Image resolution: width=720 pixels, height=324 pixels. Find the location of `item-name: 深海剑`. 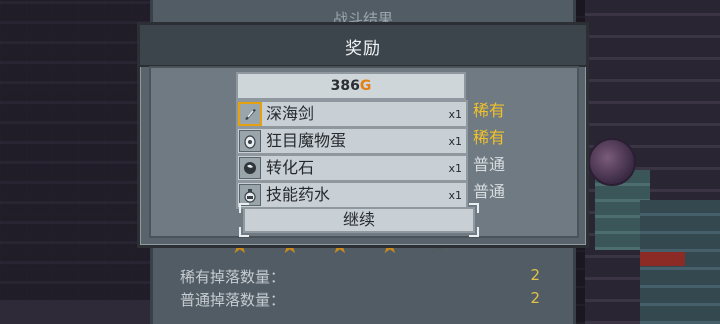

item-name: 深海剑 is located at coordinates (290, 113).